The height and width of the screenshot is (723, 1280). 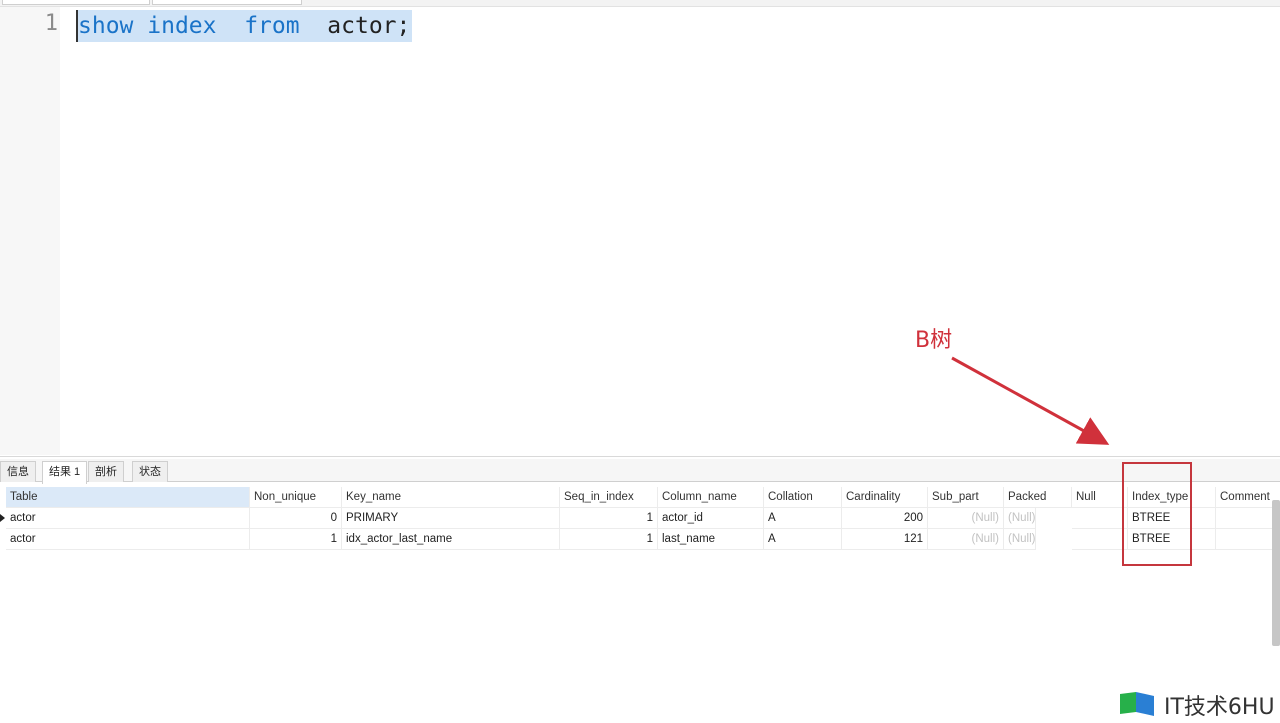 I want to click on col-header-collation: Collation, so click(x=803, y=497).